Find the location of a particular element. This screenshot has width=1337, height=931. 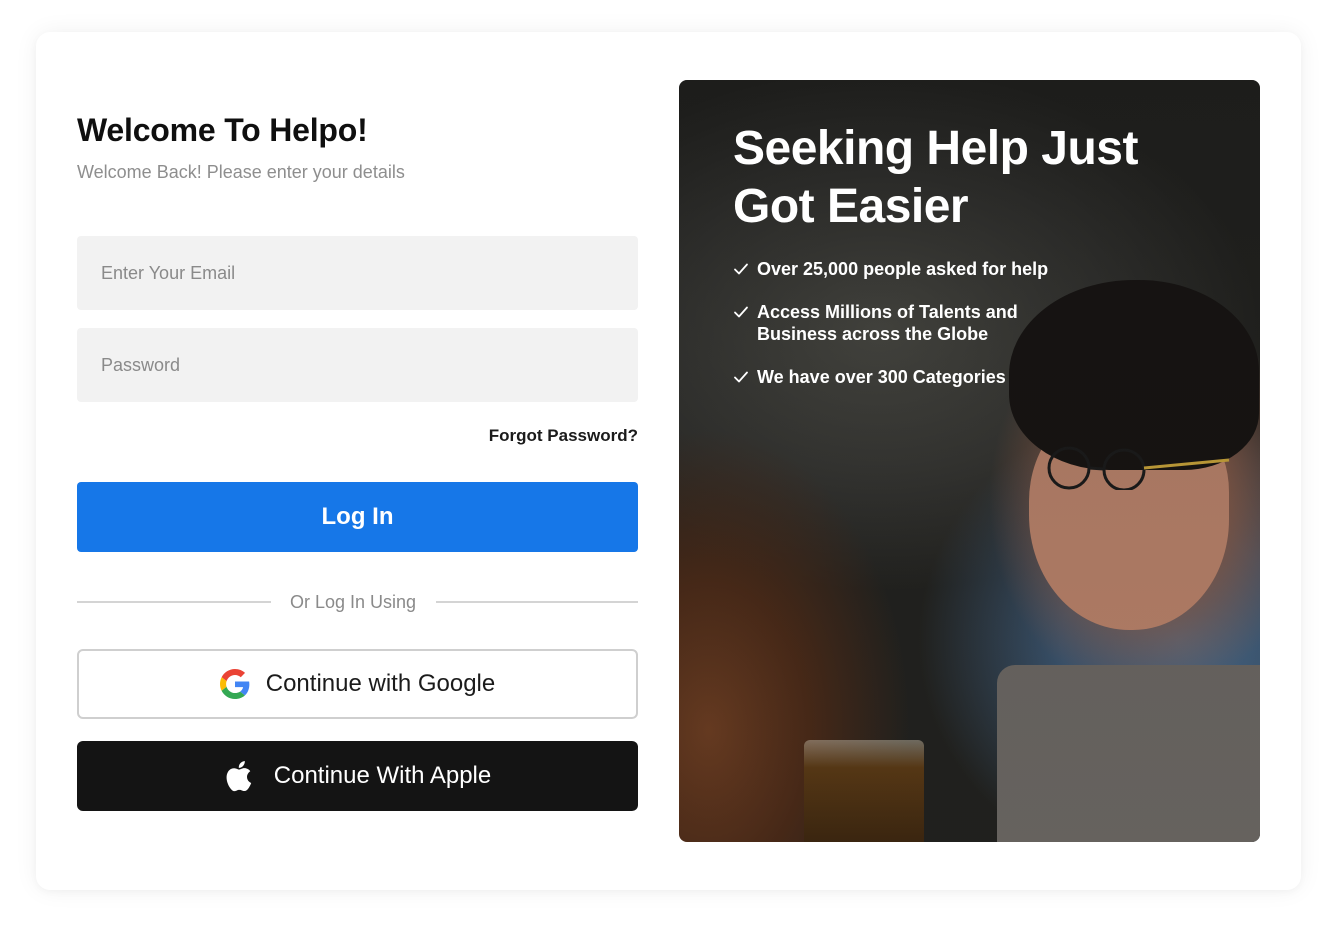

google-login-label: Continue with Google is located at coordinates (380, 683).